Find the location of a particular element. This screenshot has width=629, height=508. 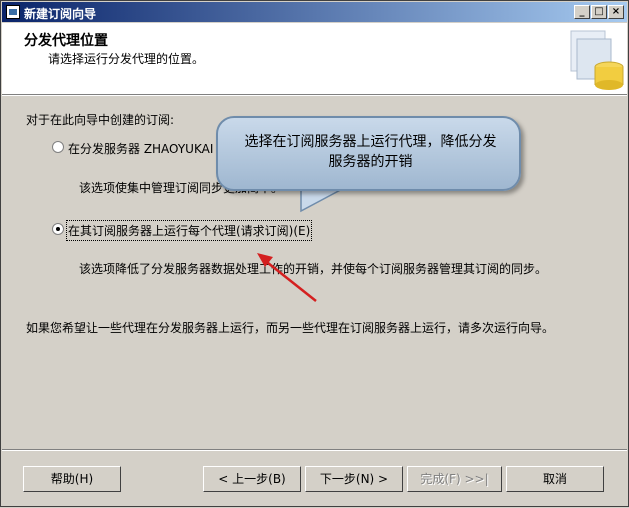

red-arrow-line is located at coordinates (289, 280).